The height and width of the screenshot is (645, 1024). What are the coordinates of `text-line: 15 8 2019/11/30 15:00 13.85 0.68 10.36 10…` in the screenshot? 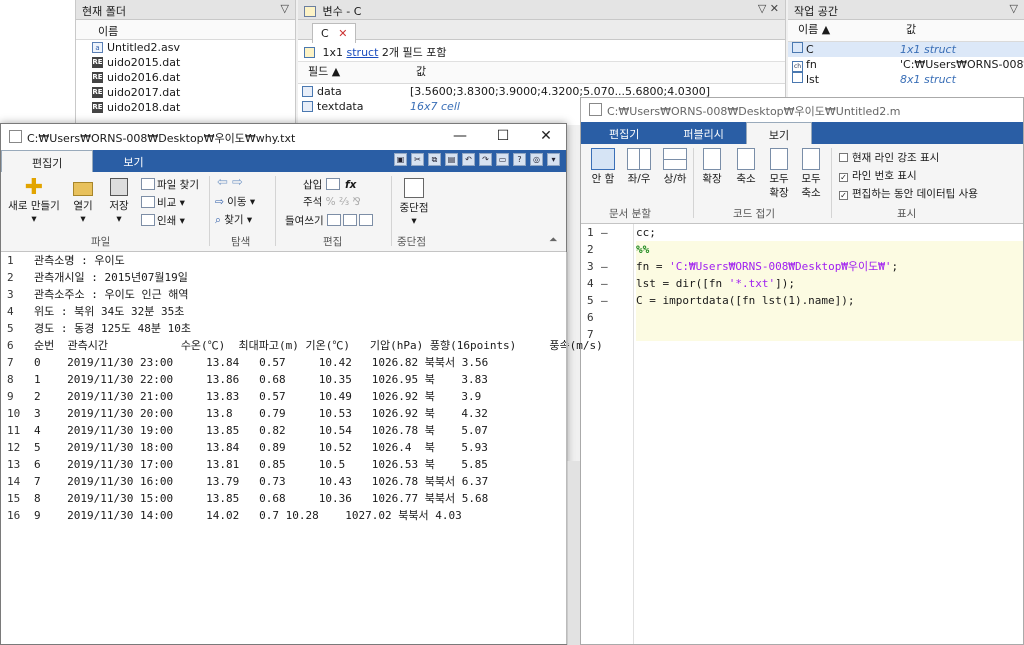 It's located at (283, 498).